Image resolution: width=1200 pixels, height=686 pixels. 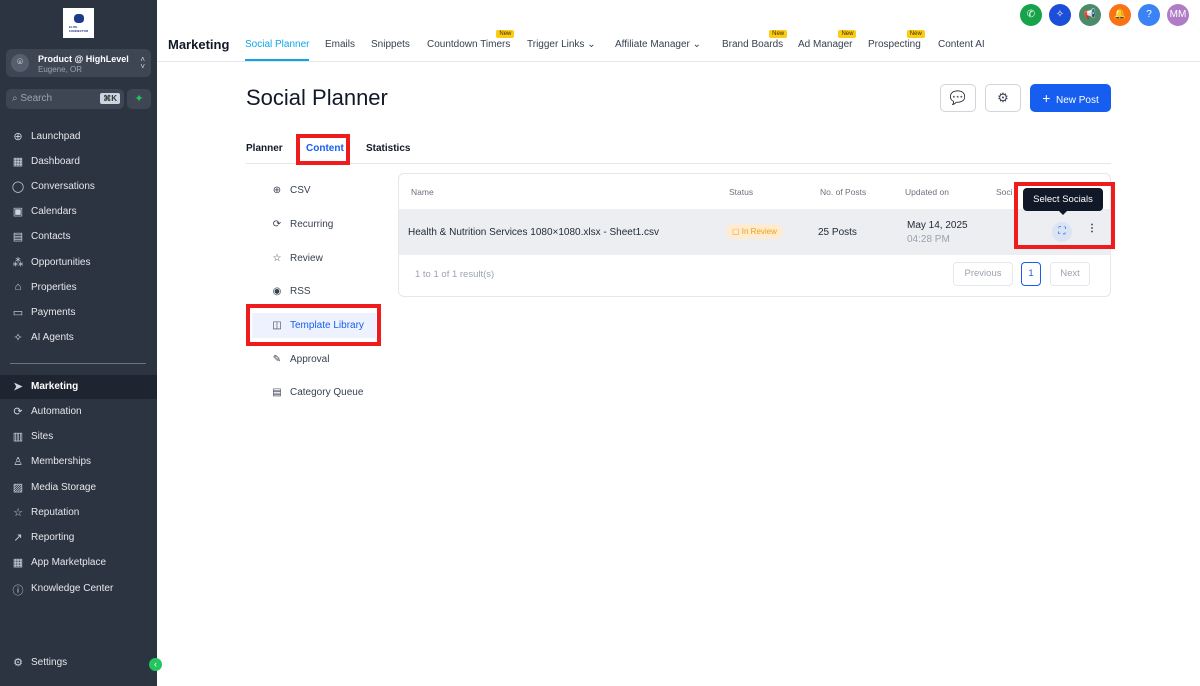 I want to click on gear-icon: ⚙, so click(x=1003, y=97).